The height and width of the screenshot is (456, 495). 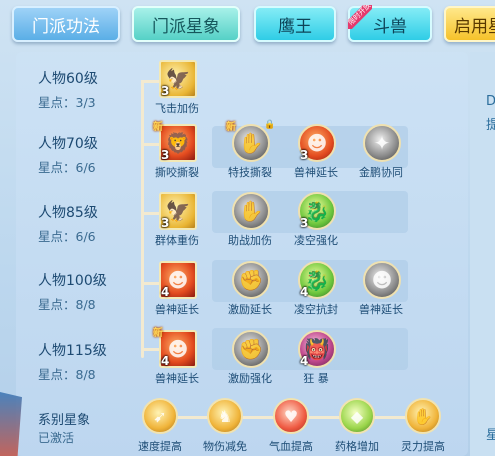 I want to click on series-item: ♥ 气血提高, so click(x=291, y=427).